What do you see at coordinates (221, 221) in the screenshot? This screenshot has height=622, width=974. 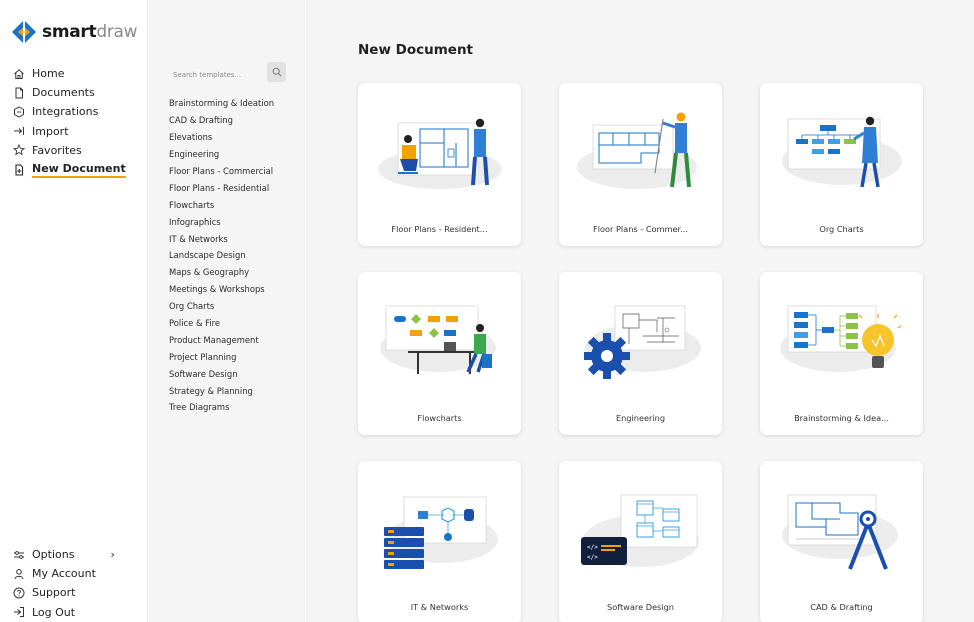 I see `category-item: Infographics` at bounding box center [221, 221].